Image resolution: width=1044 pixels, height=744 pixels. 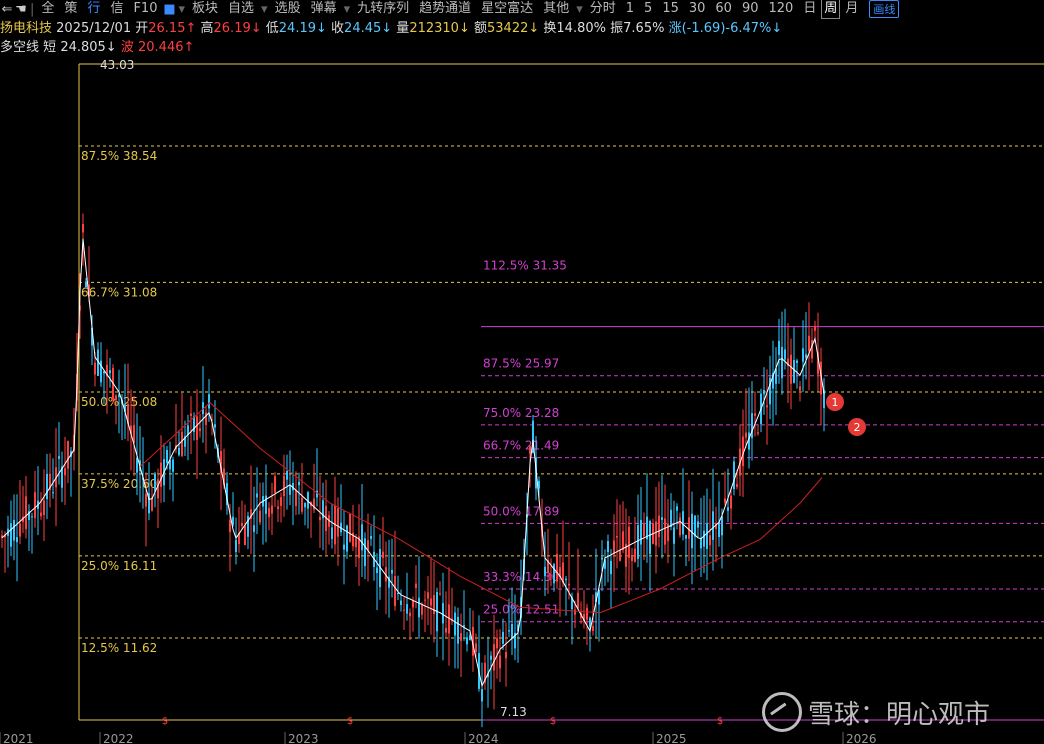 What do you see at coordinates (521, 364) in the screenshot?
I see `fib-right-label-1: 87.5% 25.97` at bounding box center [521, 364].